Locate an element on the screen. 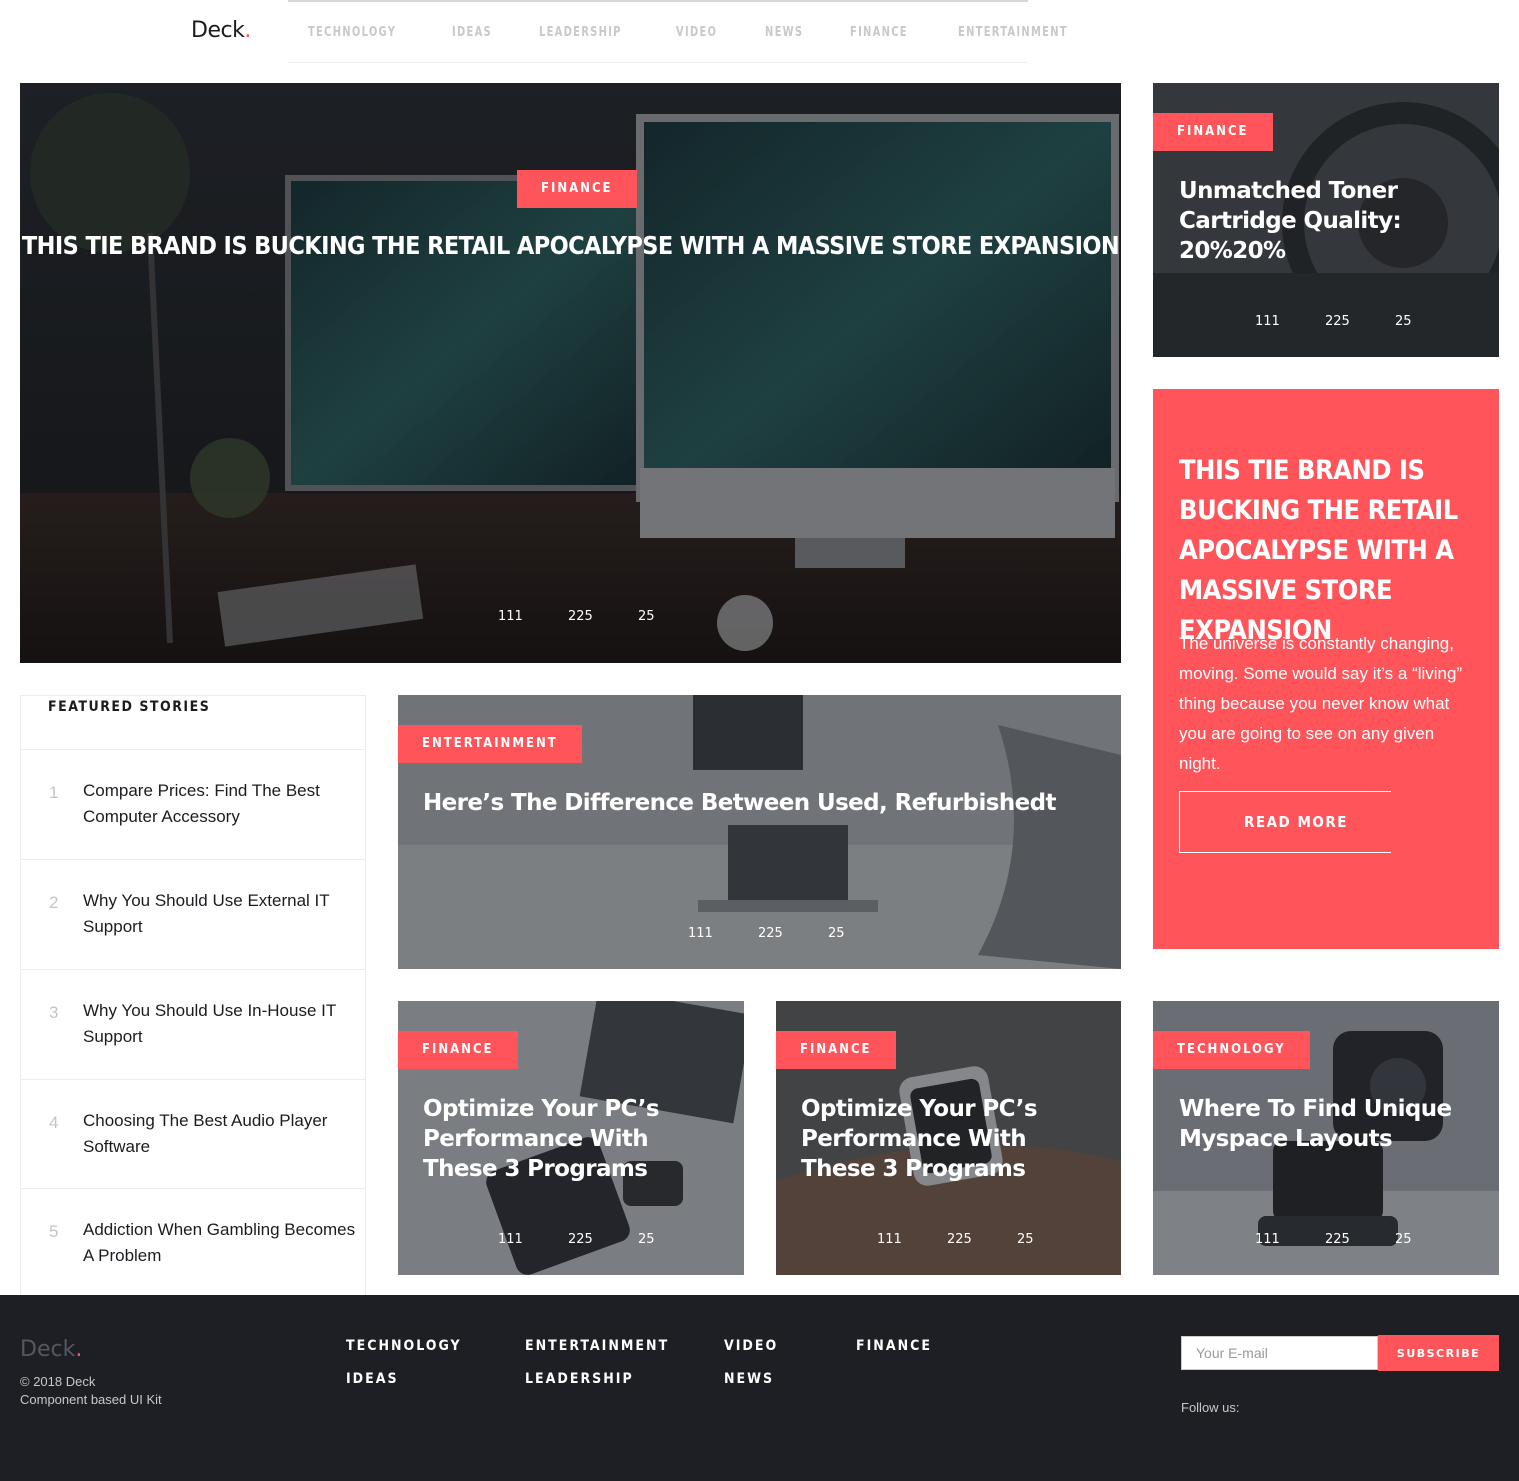  mid-card-stats: 111 225 25 is located at coordinates (793, 933).